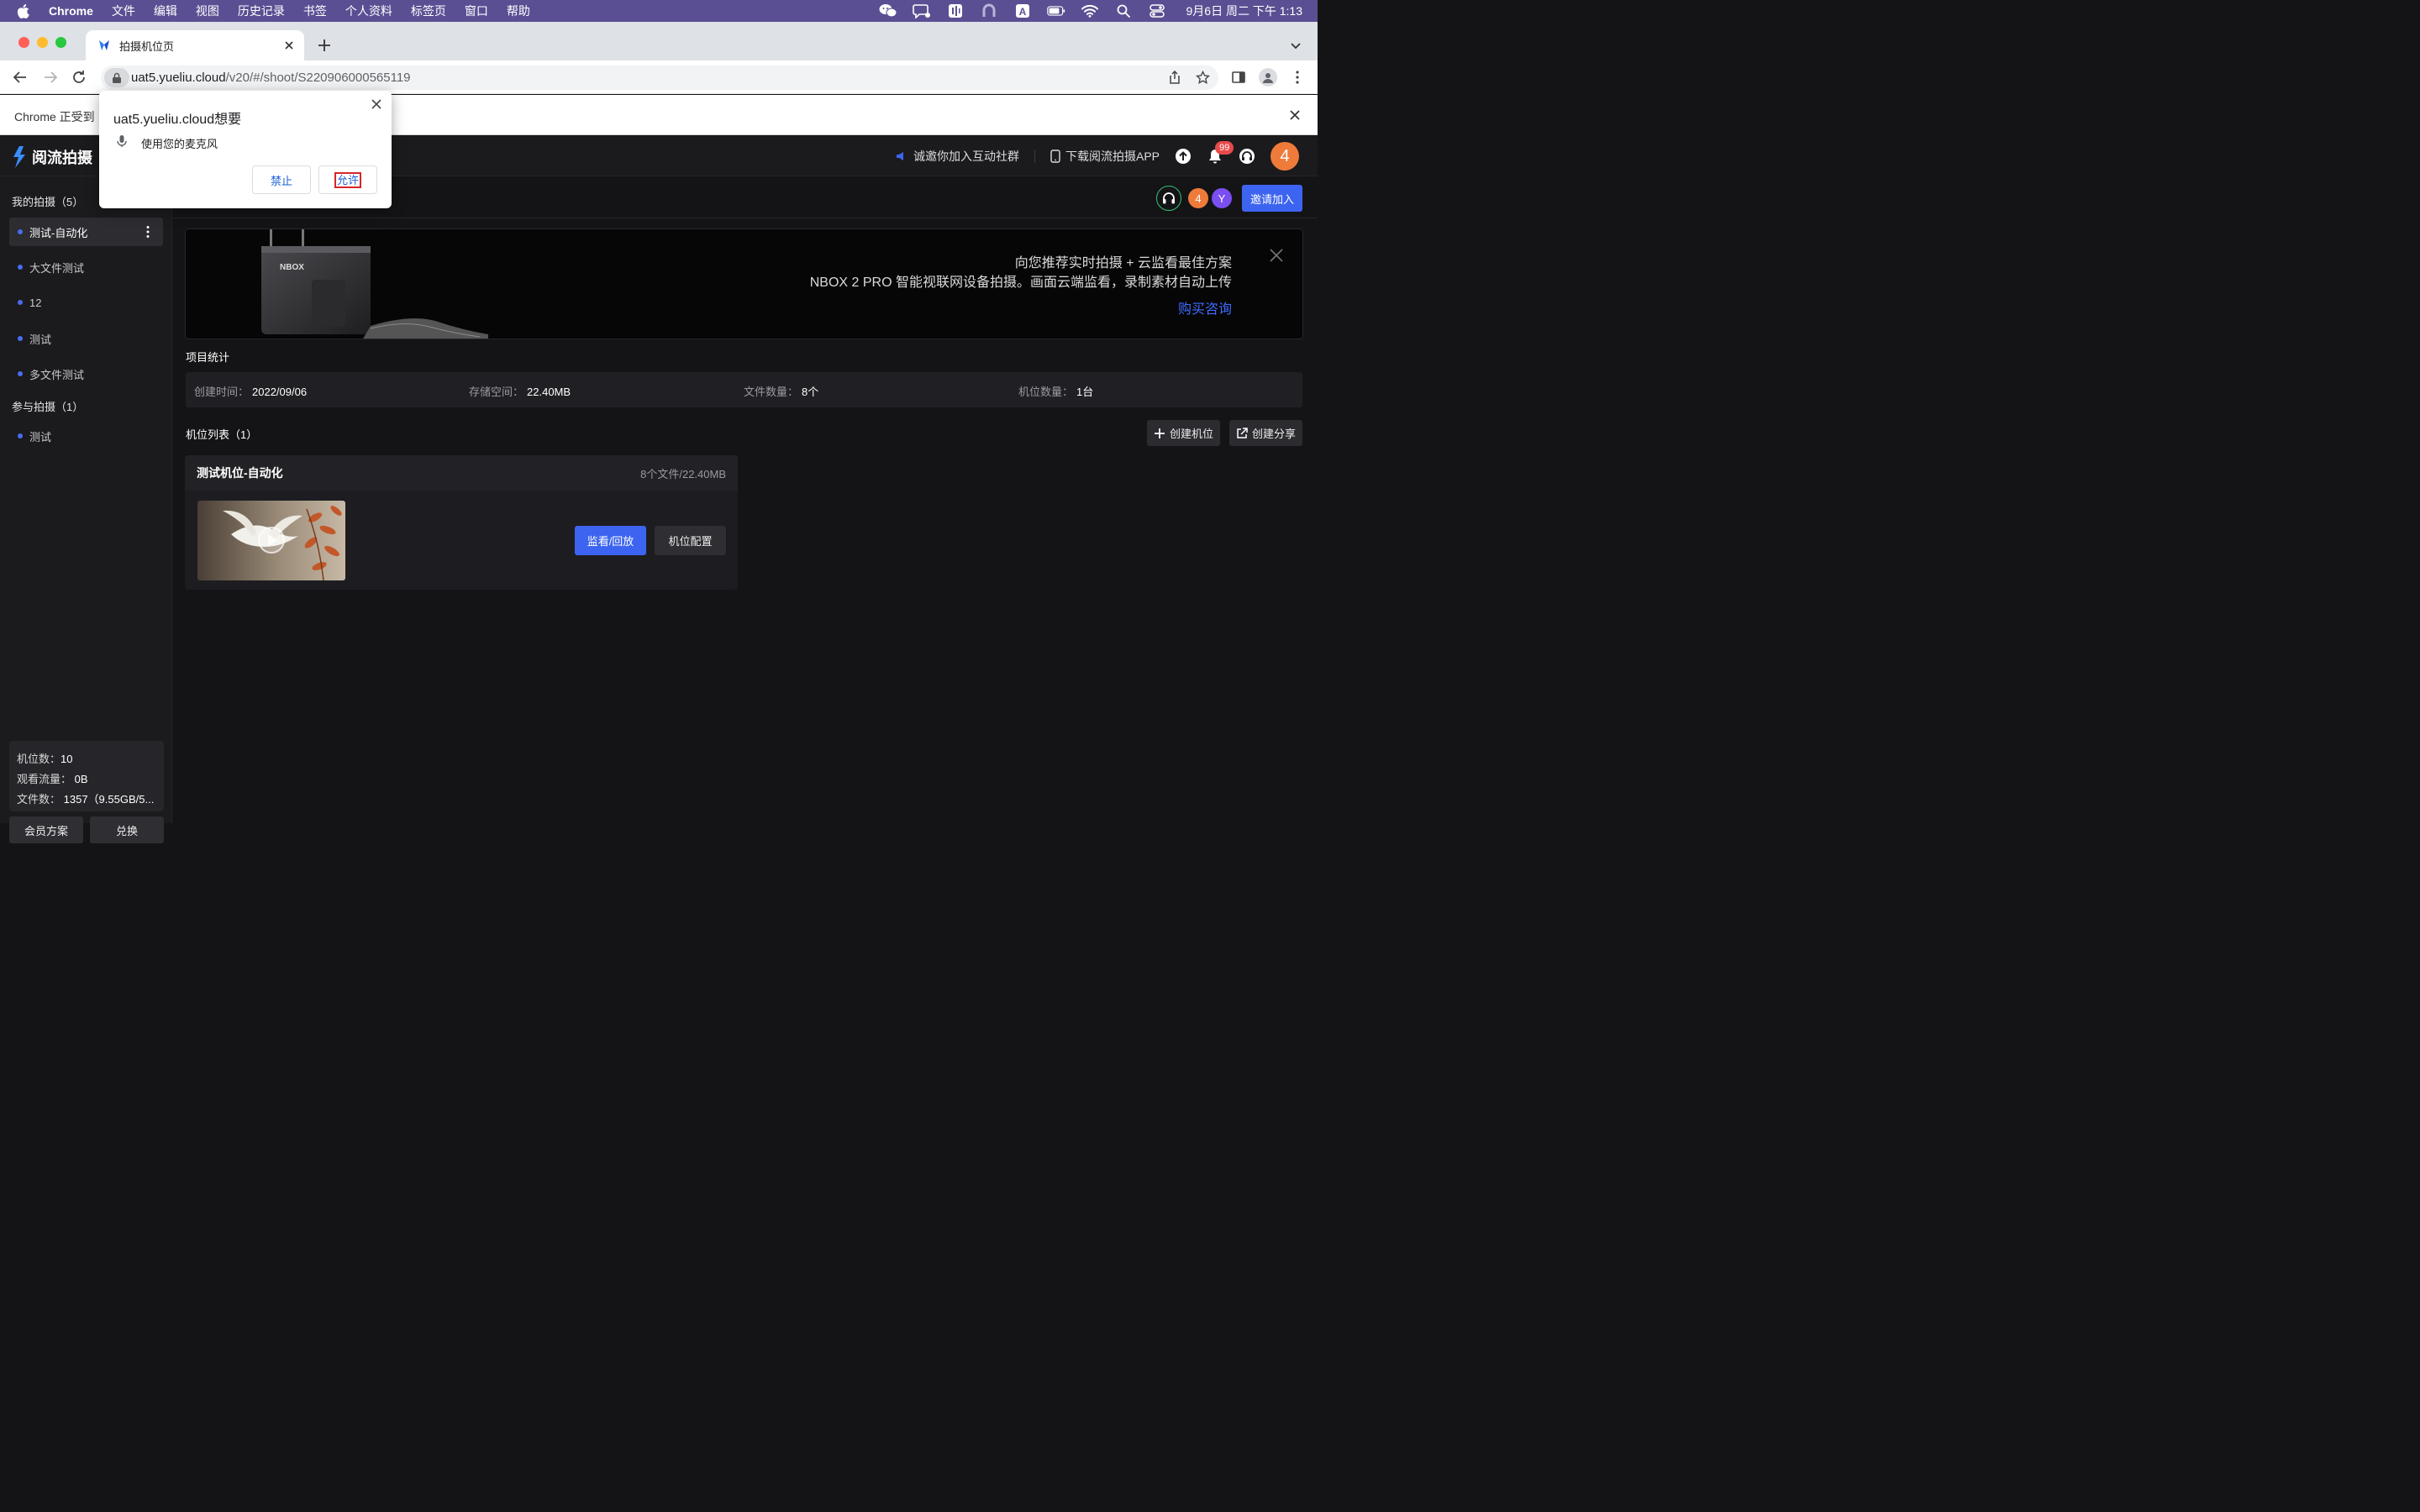 The image size is (2420, 1512). What do you see at coordinates (86, 779) in the screenshot?
I see `traffic-row: 观看流量： 0B` at bounding box center [86, 779].